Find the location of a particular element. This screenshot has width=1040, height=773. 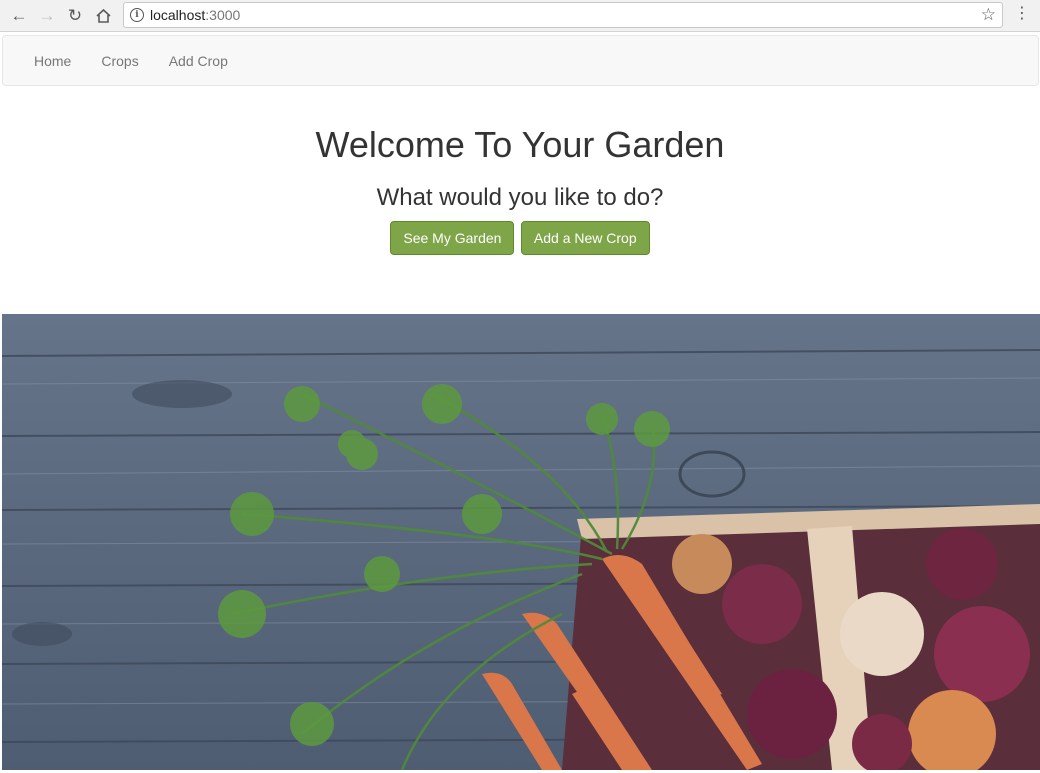

nav-add-crop: Add Crop is located at coordinates (198, 61).